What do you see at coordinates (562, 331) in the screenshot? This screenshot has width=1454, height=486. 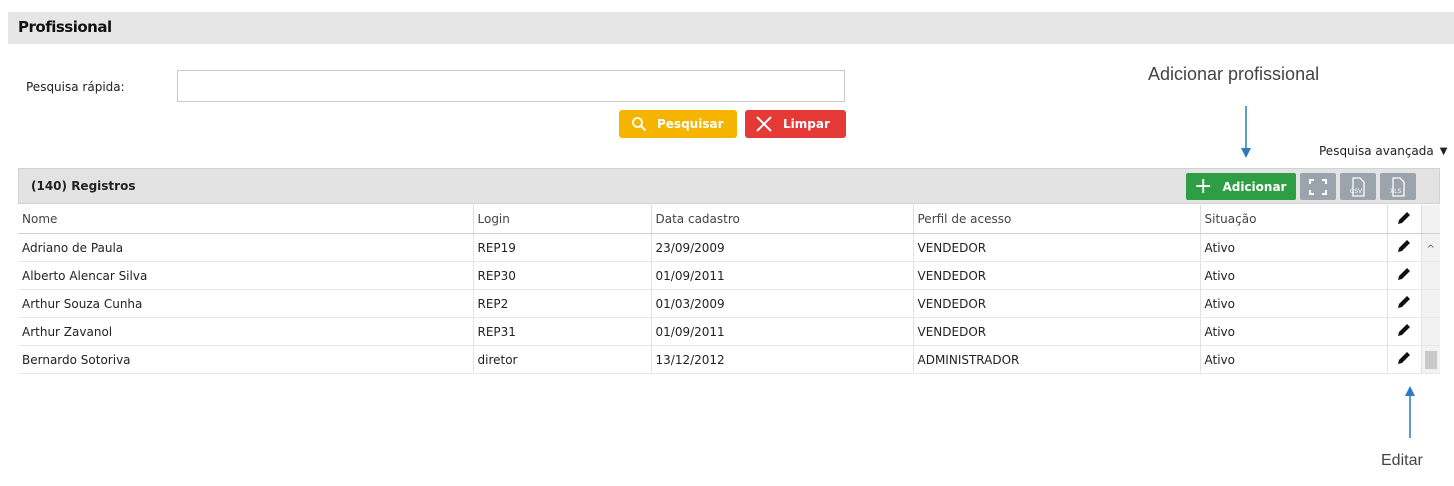 I see `cell-login: REP31` at bounding box center [562, 331].